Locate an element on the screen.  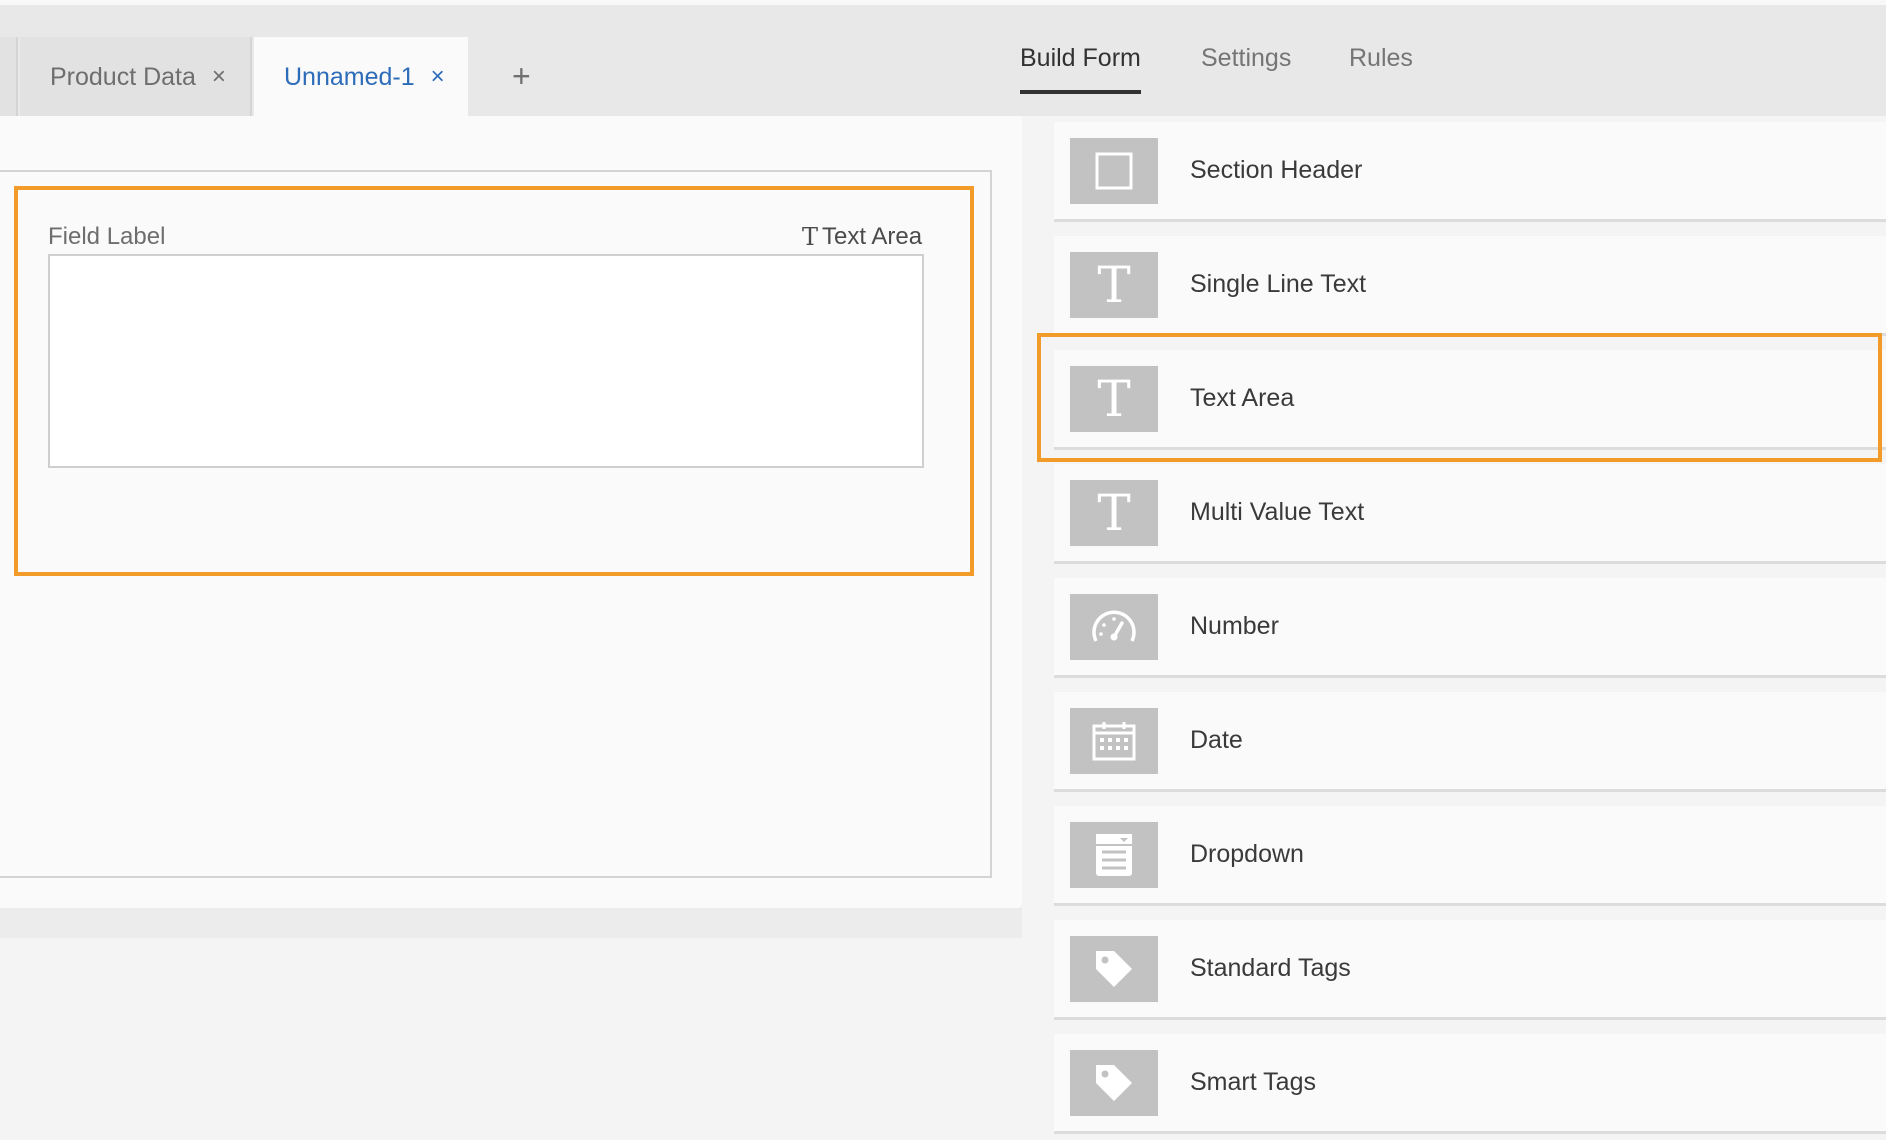
tab-label: Product Data is located at coordinates (123, 76).